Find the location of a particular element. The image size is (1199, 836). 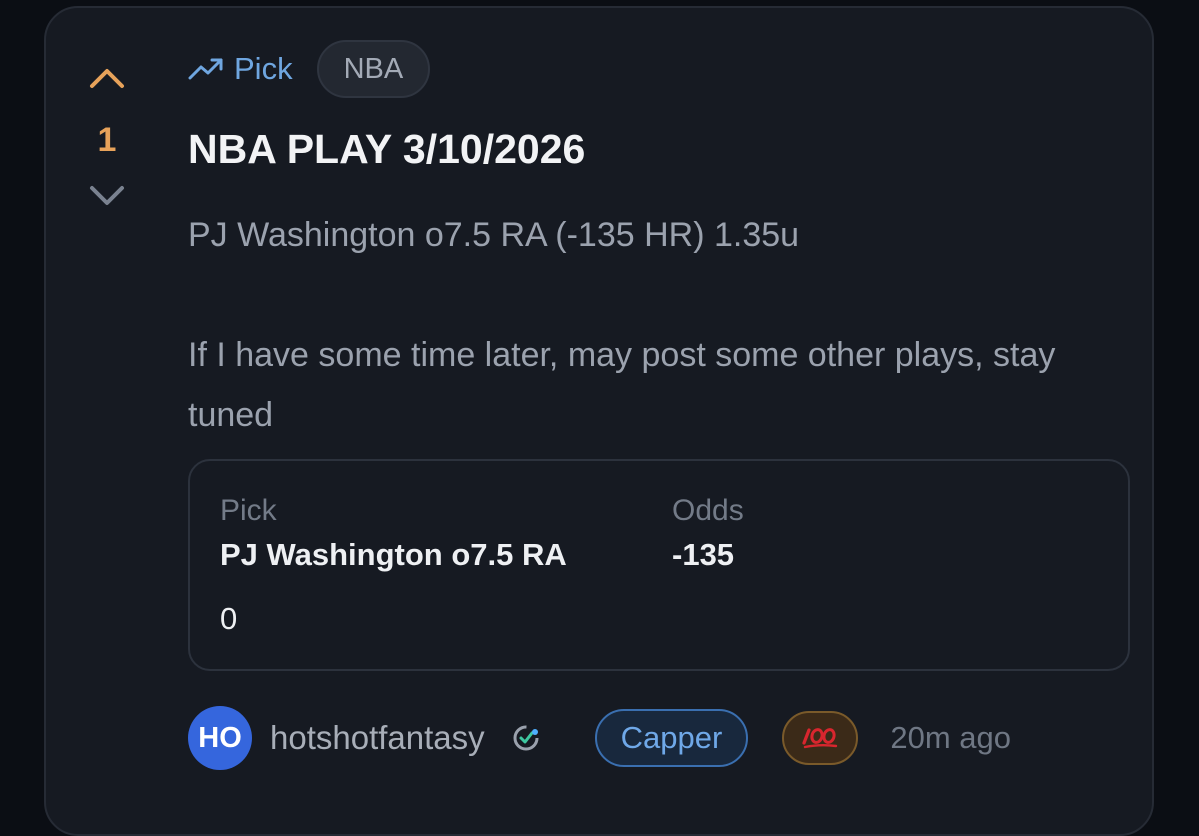

league-tag: NBA is located at coordinates (373, 69).